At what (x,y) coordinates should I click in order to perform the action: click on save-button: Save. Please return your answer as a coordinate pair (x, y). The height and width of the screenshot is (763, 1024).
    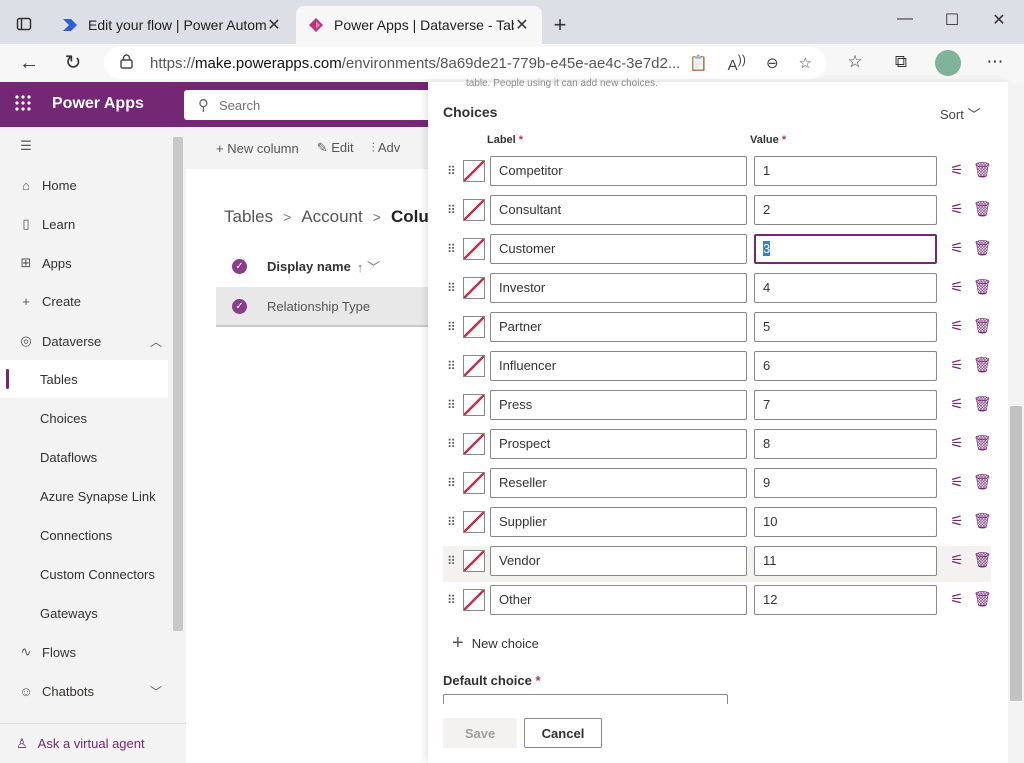
    Looking at the image, I should click on (480, 733).